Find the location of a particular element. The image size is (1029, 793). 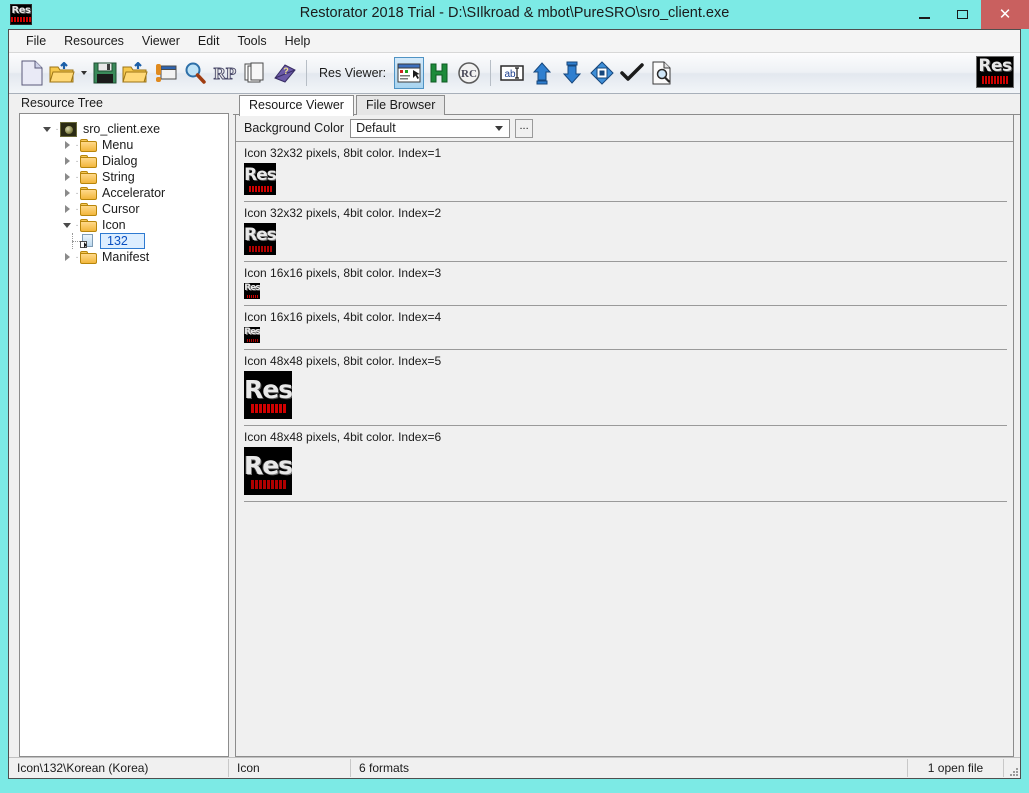

window-controls: ✕ is located at coordinates (967, 14).